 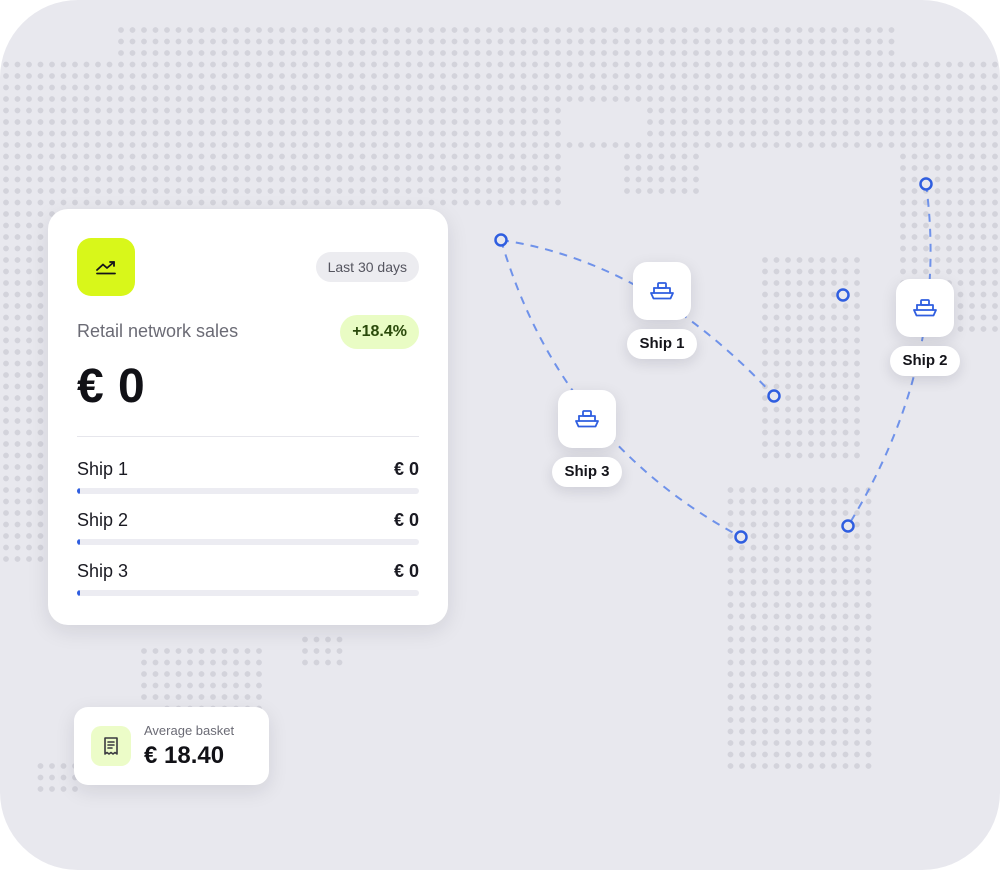 I want to click on ship-marker-1: Ship 1, so click(x=662, y=310).